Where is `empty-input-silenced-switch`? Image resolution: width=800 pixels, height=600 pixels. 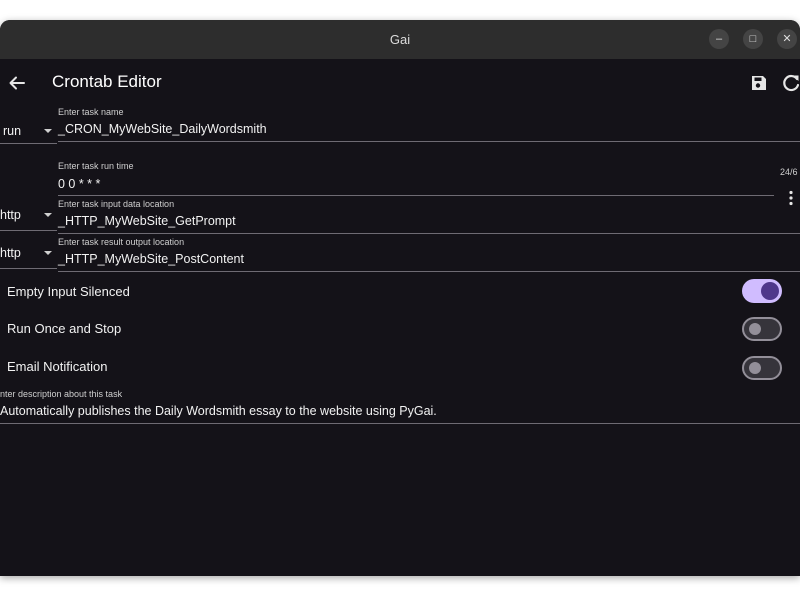 empty-input-silenced-switch is located at coordinates (762, 291).